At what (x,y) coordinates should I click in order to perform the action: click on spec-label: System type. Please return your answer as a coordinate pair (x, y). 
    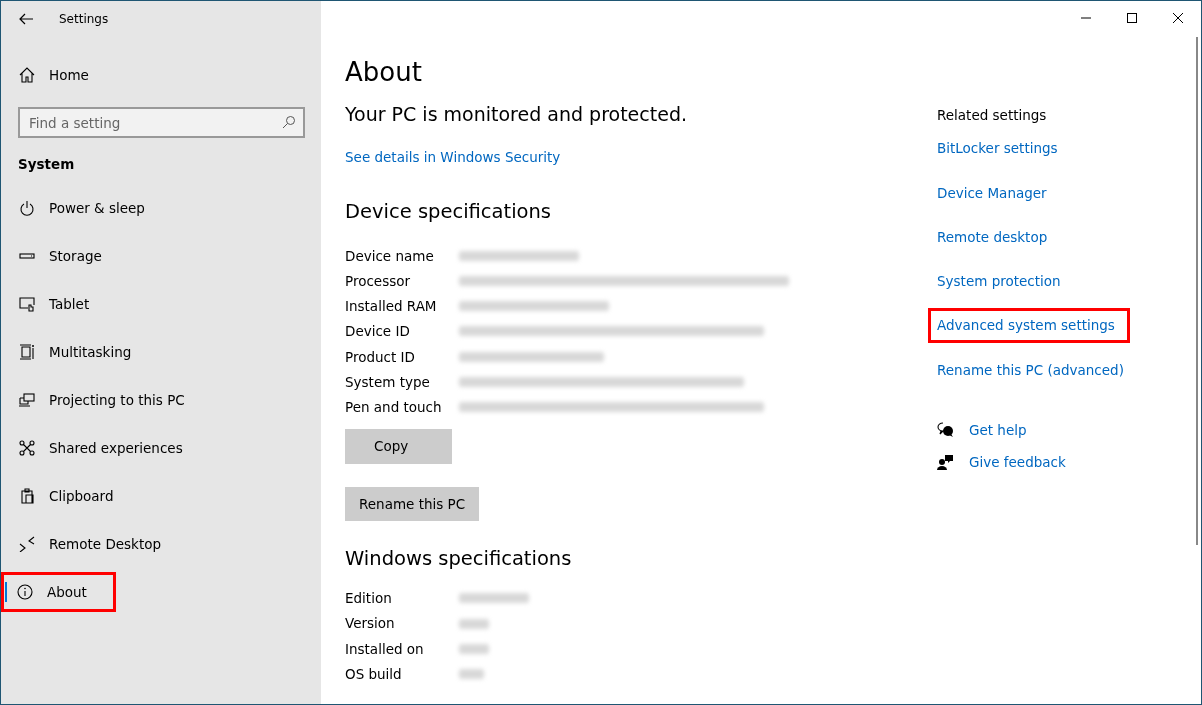
    Looking at the image, I should click on (388, 382).